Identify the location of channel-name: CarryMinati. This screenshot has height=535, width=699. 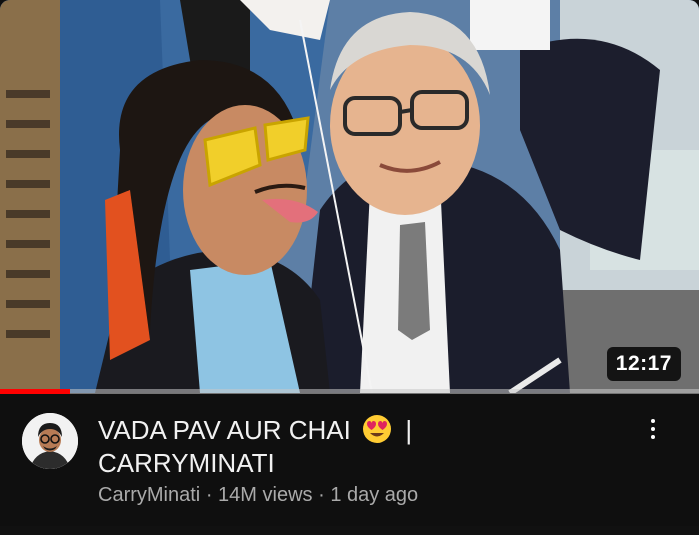
(149, 495).